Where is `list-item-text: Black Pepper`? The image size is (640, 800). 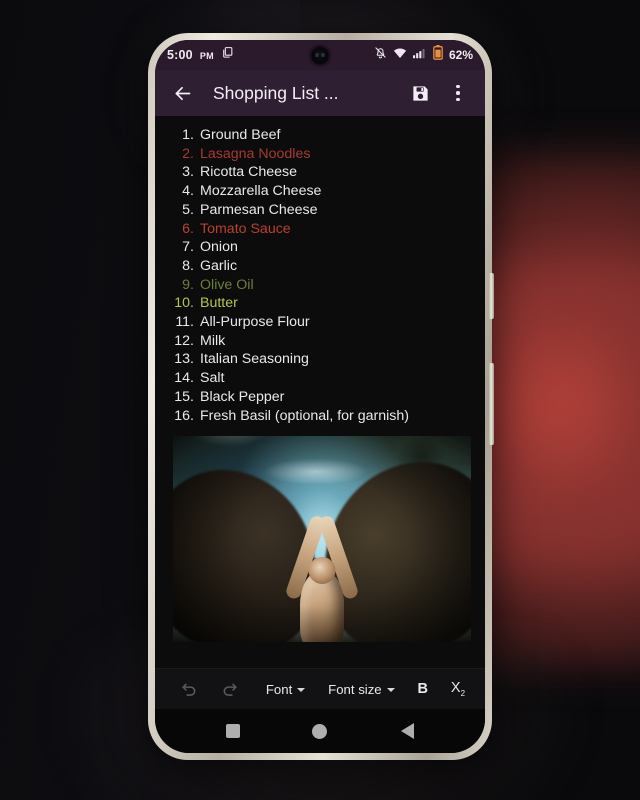
list-item-text: Black Pepper is located at coordinates (242, 396).